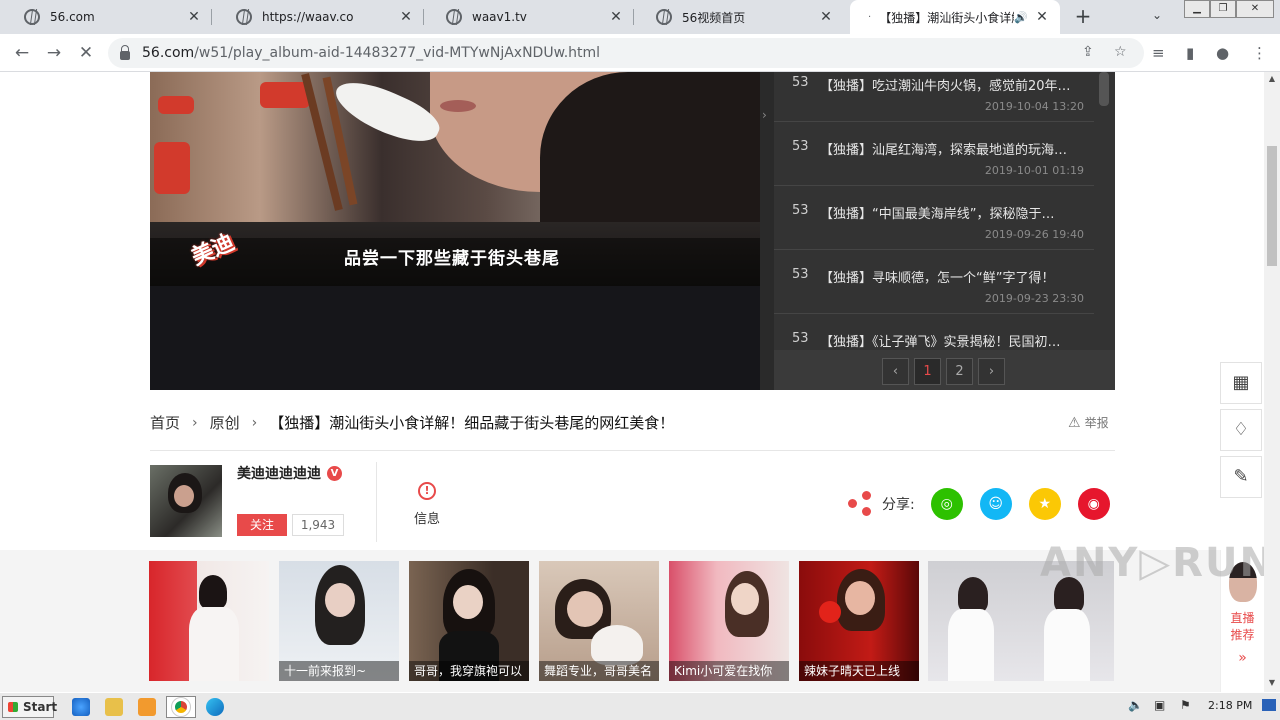 The height and width of the screenshot is (720, 1280). What do you see at coordinates (279, 474) in the screenshot?
I see `author-name-text: 美迪迪迪迪迪` at bounding box center [279, 474].